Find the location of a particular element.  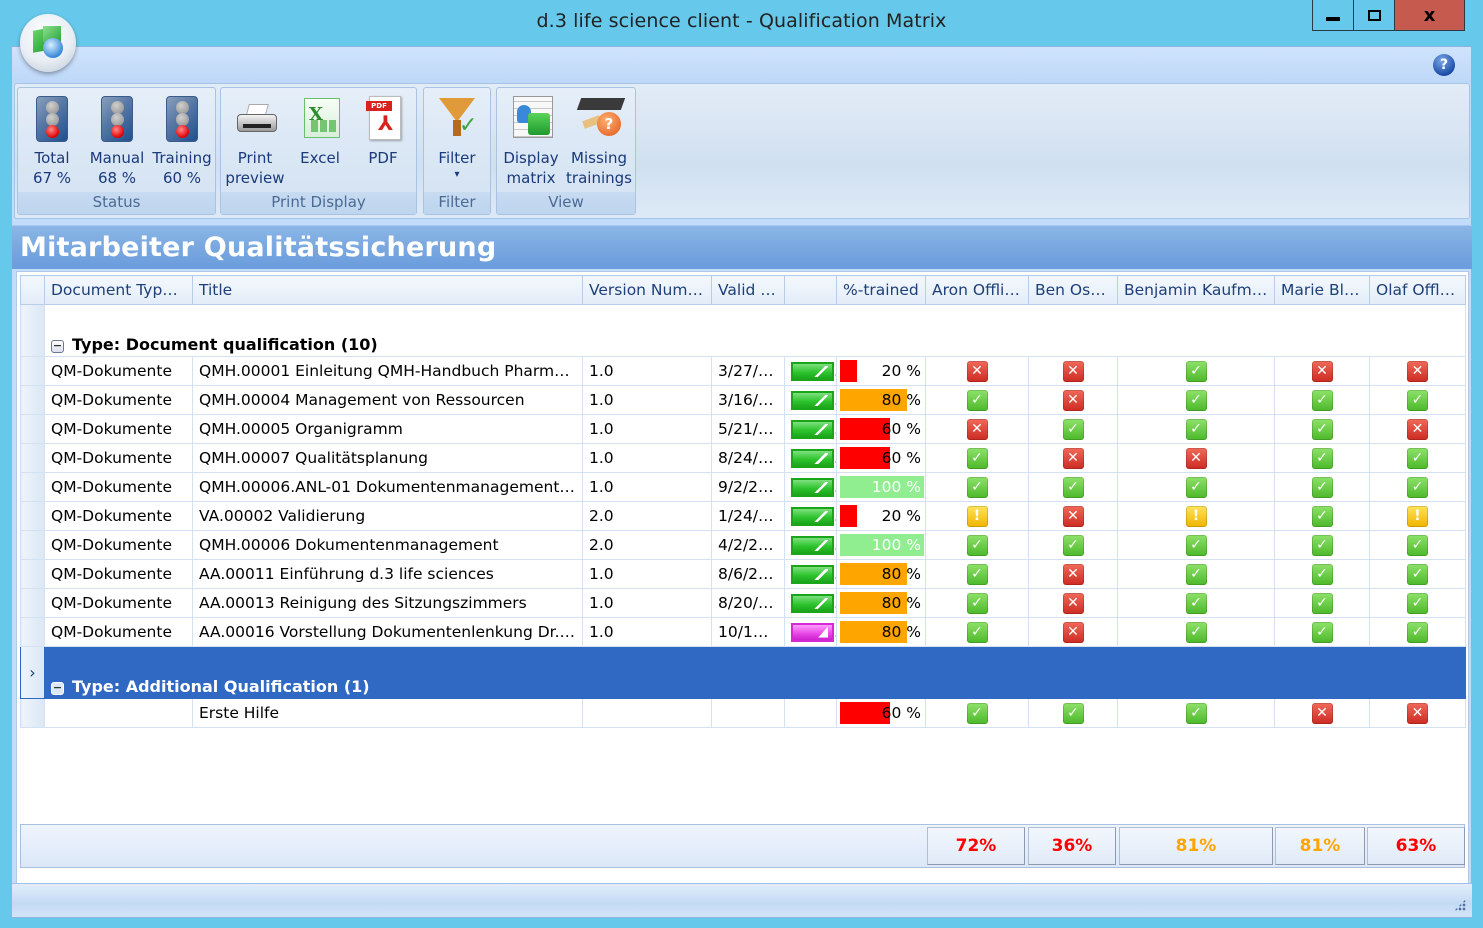

missing-trainings-button: ? Missing trainings is located at coordinates (599, 140).